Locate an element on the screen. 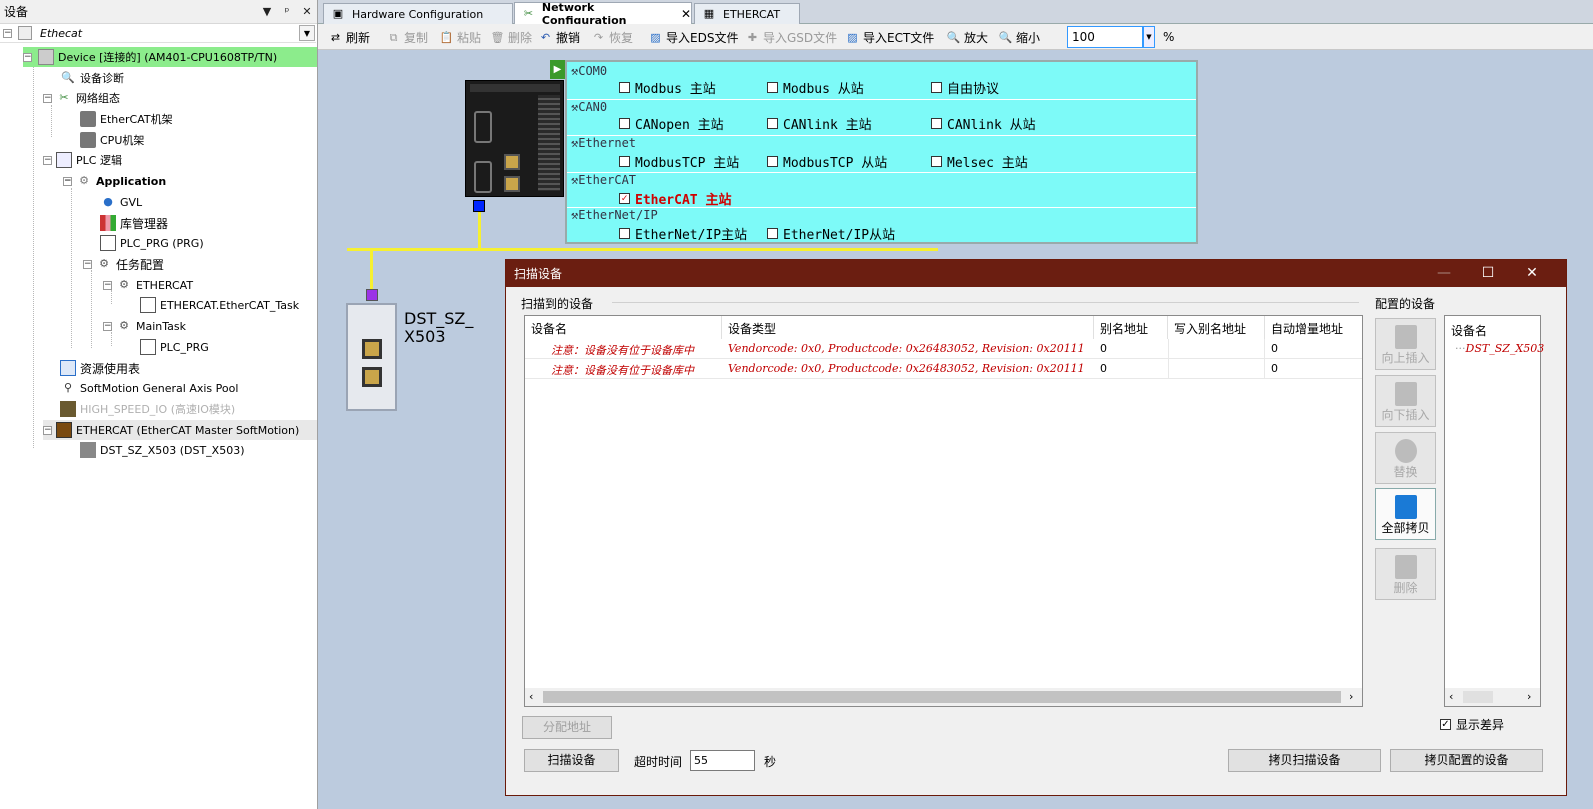 The image size is (1593, 809). tree-item-axis-pool: ⚲ SoftMotion General Axis Pool is located at coordinates (149, 388).